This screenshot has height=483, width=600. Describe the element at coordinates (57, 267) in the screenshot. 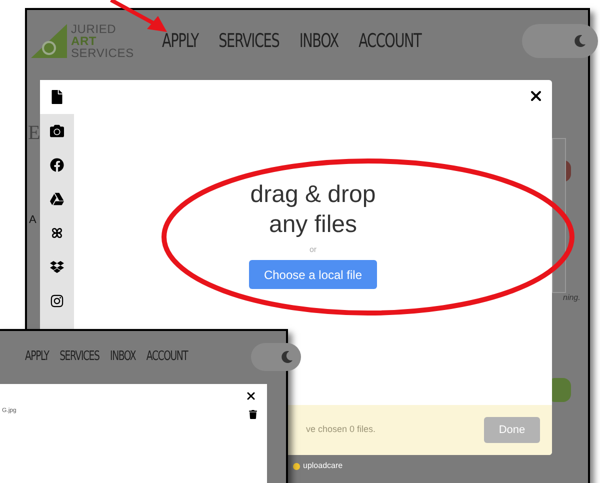

I see `dropbox-icon` at that location.